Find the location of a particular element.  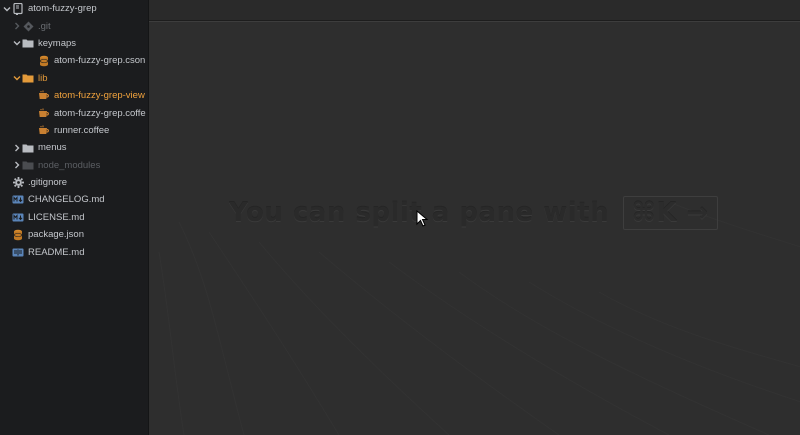

gear-icon is located at coordinates (18, 183).